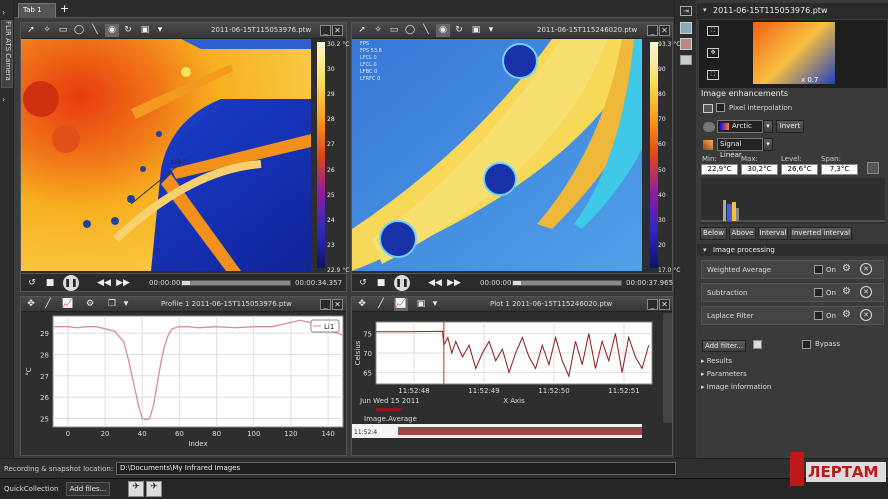 Image resolution: width=888 pixels, height=499 pixels. Describe the element at coordinates (806, 344) in the screenshot. I see `bypass-checkbox` at that location.